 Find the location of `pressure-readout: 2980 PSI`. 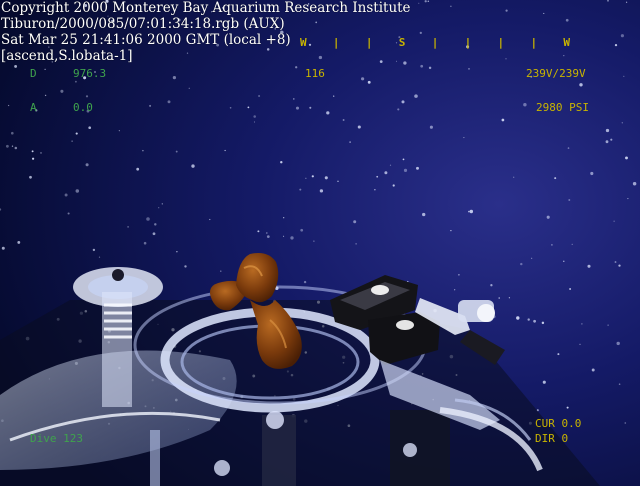

pressure-readout: 2980 PSI is located at coordinates (562, 107).